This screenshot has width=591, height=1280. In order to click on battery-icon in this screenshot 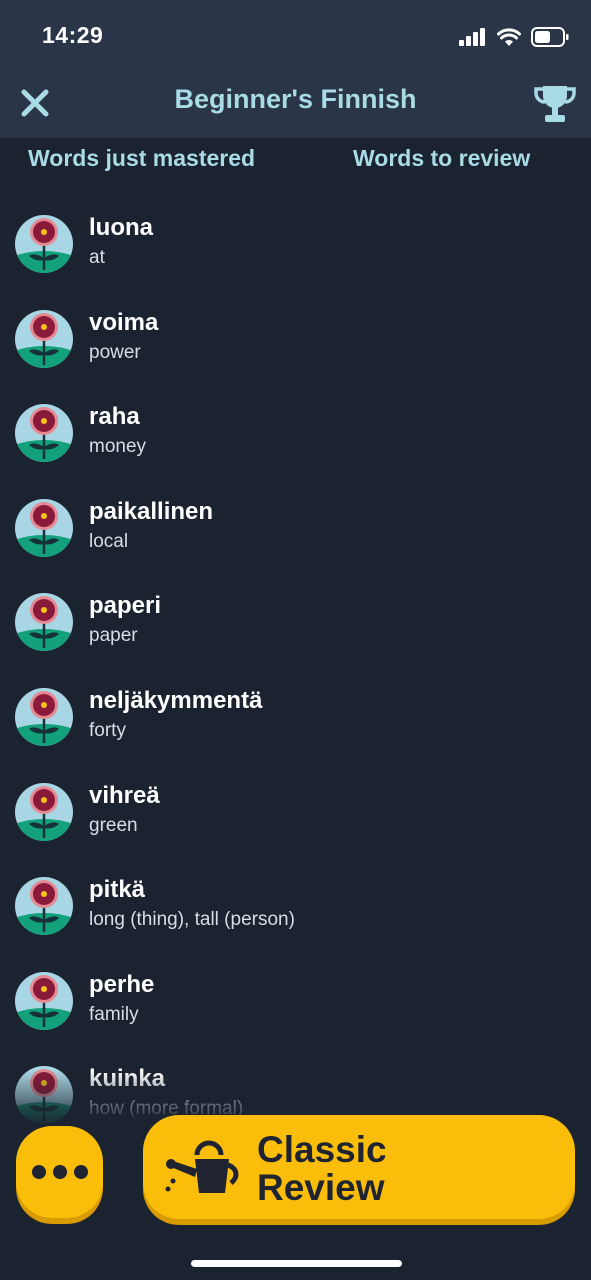, I will do `click(550, 37)`.